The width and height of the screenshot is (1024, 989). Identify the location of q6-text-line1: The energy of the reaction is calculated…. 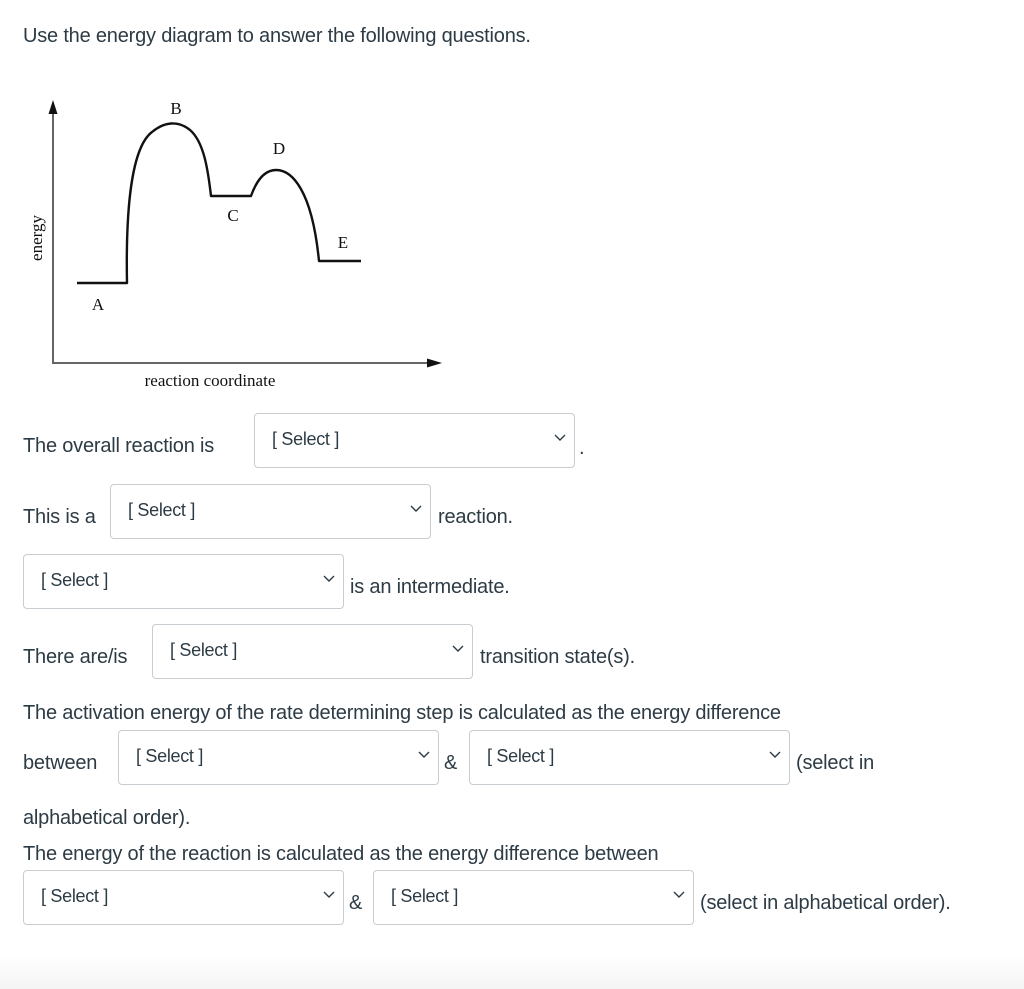
(341, 854).